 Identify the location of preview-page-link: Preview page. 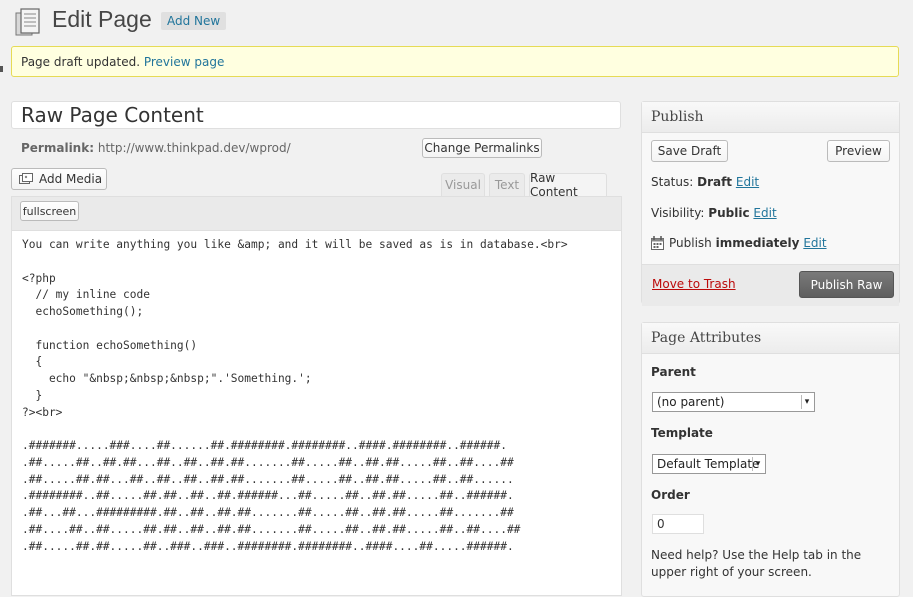
(184, 62).